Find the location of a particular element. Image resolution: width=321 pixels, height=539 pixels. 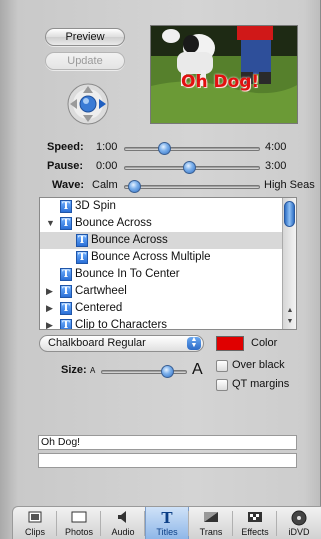

scroll-down-arrow-icon: ▼ is located at coordinates (290, 322).